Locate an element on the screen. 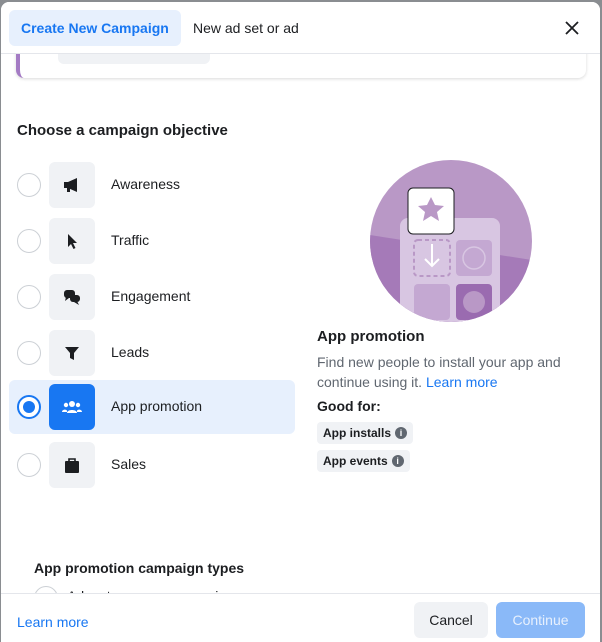  objective-sales: Sales is located at coordinates (152, 465).